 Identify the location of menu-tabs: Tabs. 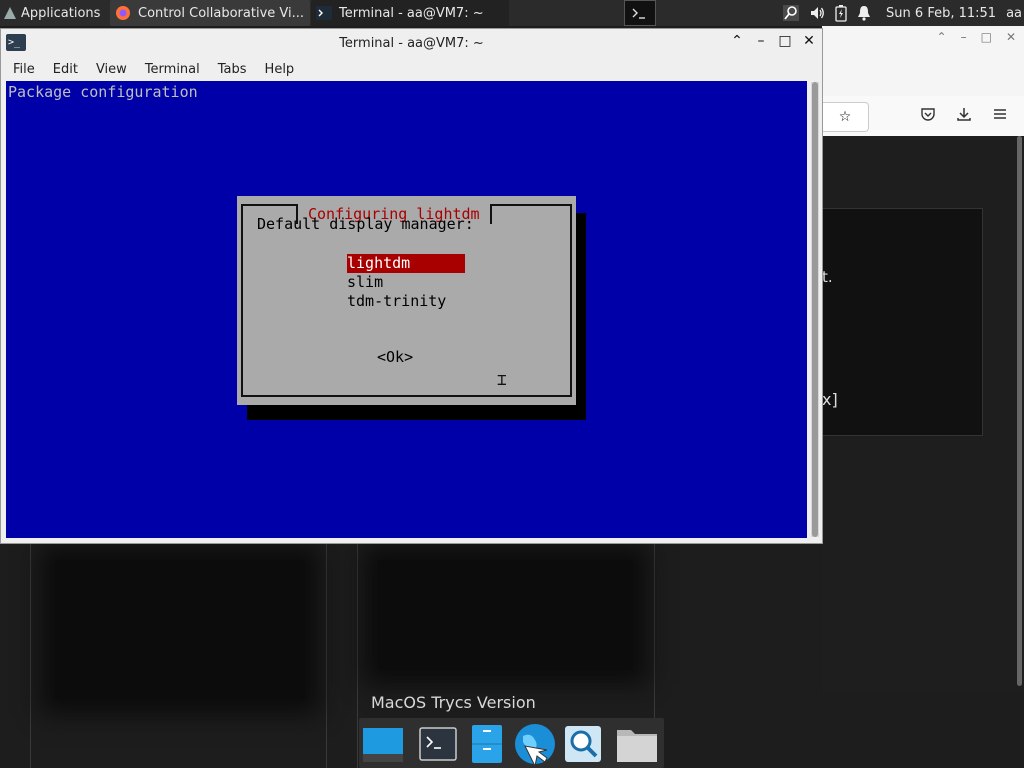
(232, 69).